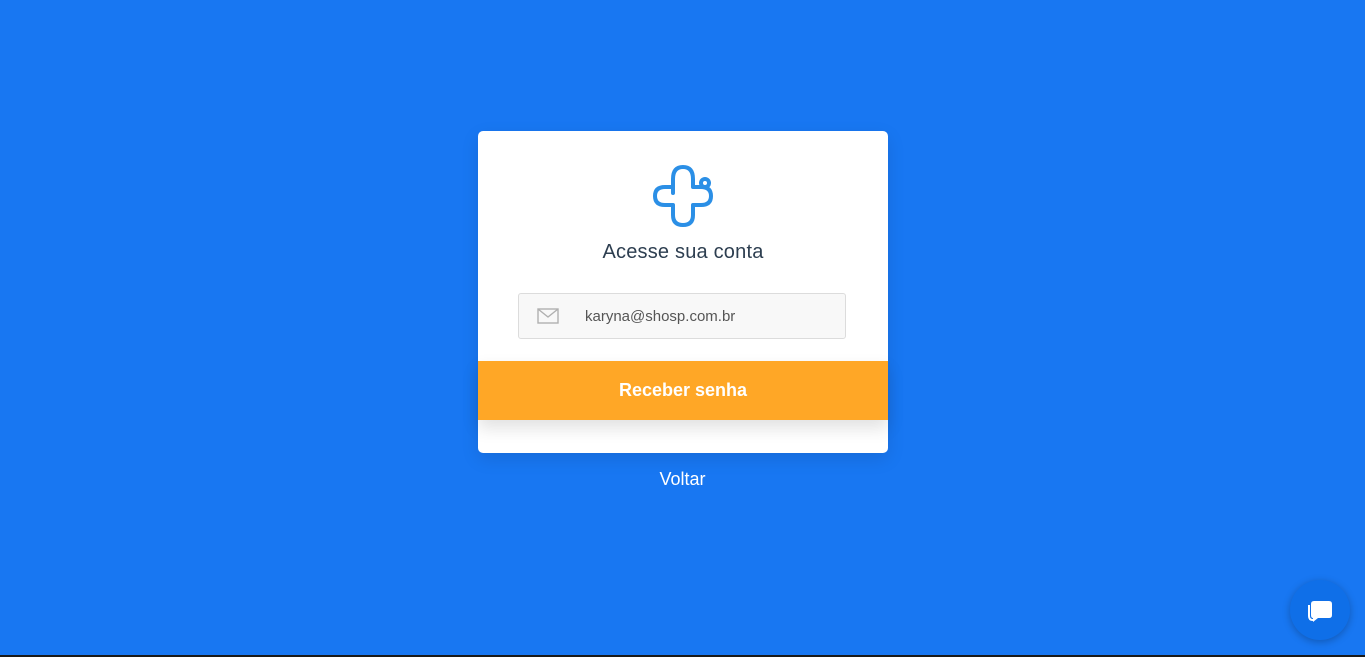 This screenshot has height=657, width=1365. Describe the element at coordinates (683, 196) in the screenshot. I see `stethoscope-cross-icon` at that location.